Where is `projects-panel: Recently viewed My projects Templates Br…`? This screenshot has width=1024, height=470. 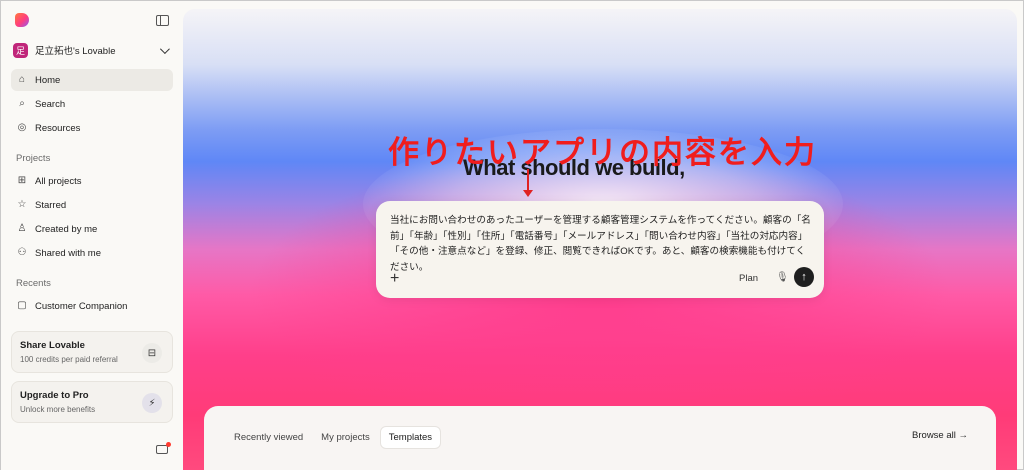
projects-panel: Recently viewed My projects Templates Br… is located at coordinates (600, 438).